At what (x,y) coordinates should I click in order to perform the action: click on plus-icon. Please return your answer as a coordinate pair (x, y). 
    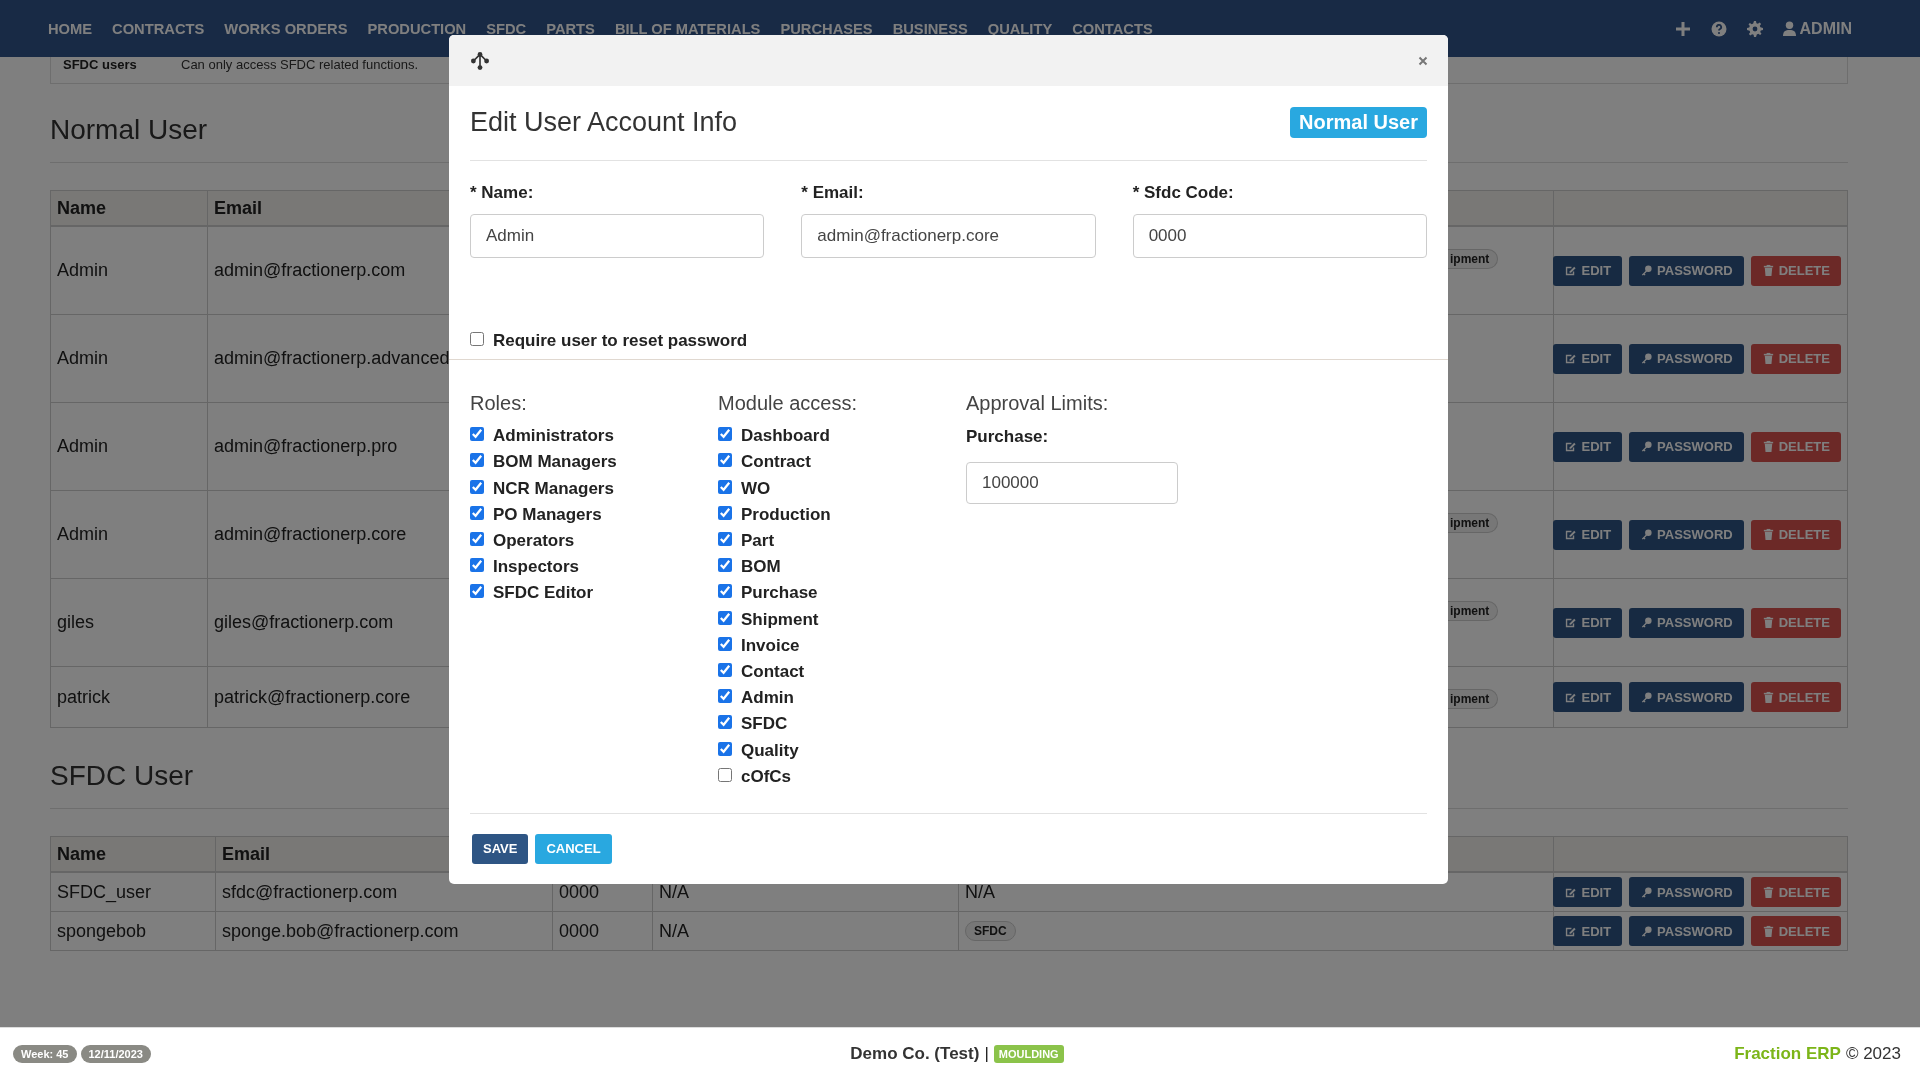
    Looking at the image, I should click on (1682, 28).